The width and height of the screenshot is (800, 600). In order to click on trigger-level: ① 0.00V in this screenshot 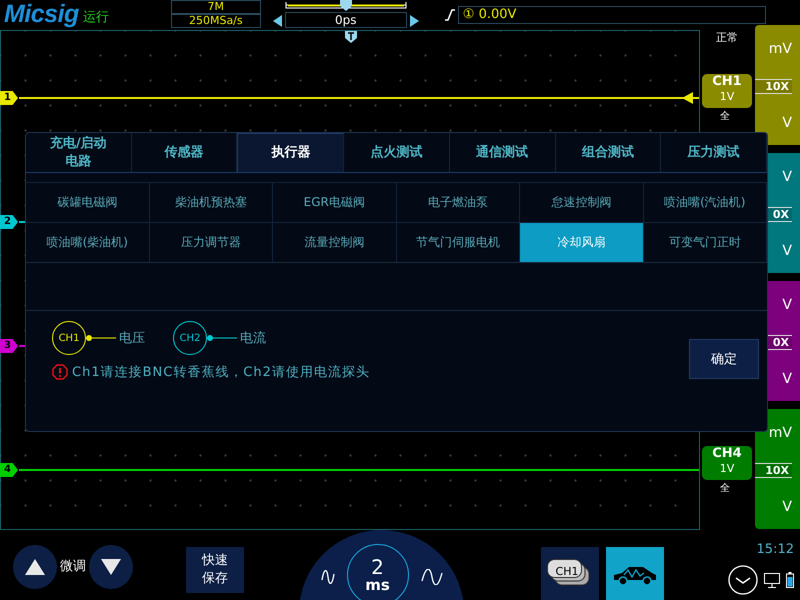, I will do `click(612, 15)`.